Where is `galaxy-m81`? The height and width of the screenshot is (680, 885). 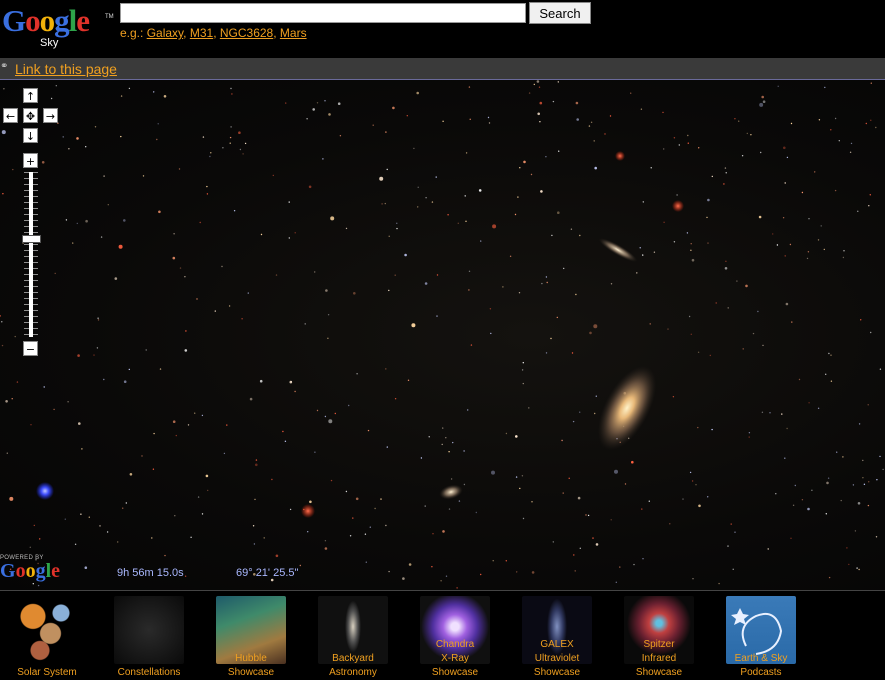 galaxy-m81 is located at coordinates (627, 408).